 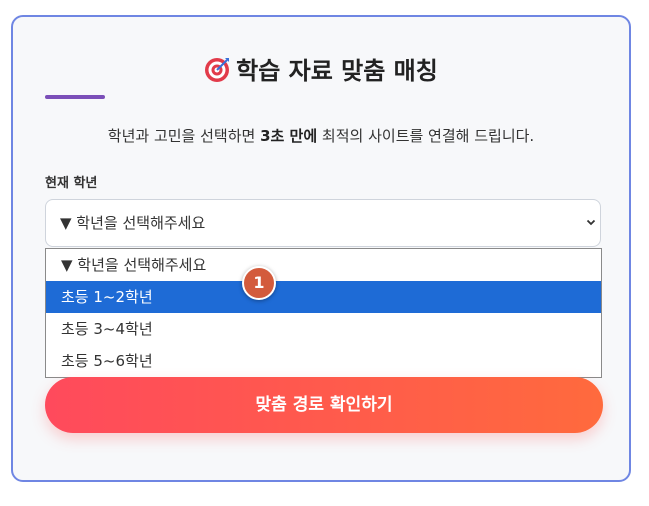 What do you see at coordinates (217, 70) in the screenshot?
I see `target-icon` at bounding box center [217, 70].